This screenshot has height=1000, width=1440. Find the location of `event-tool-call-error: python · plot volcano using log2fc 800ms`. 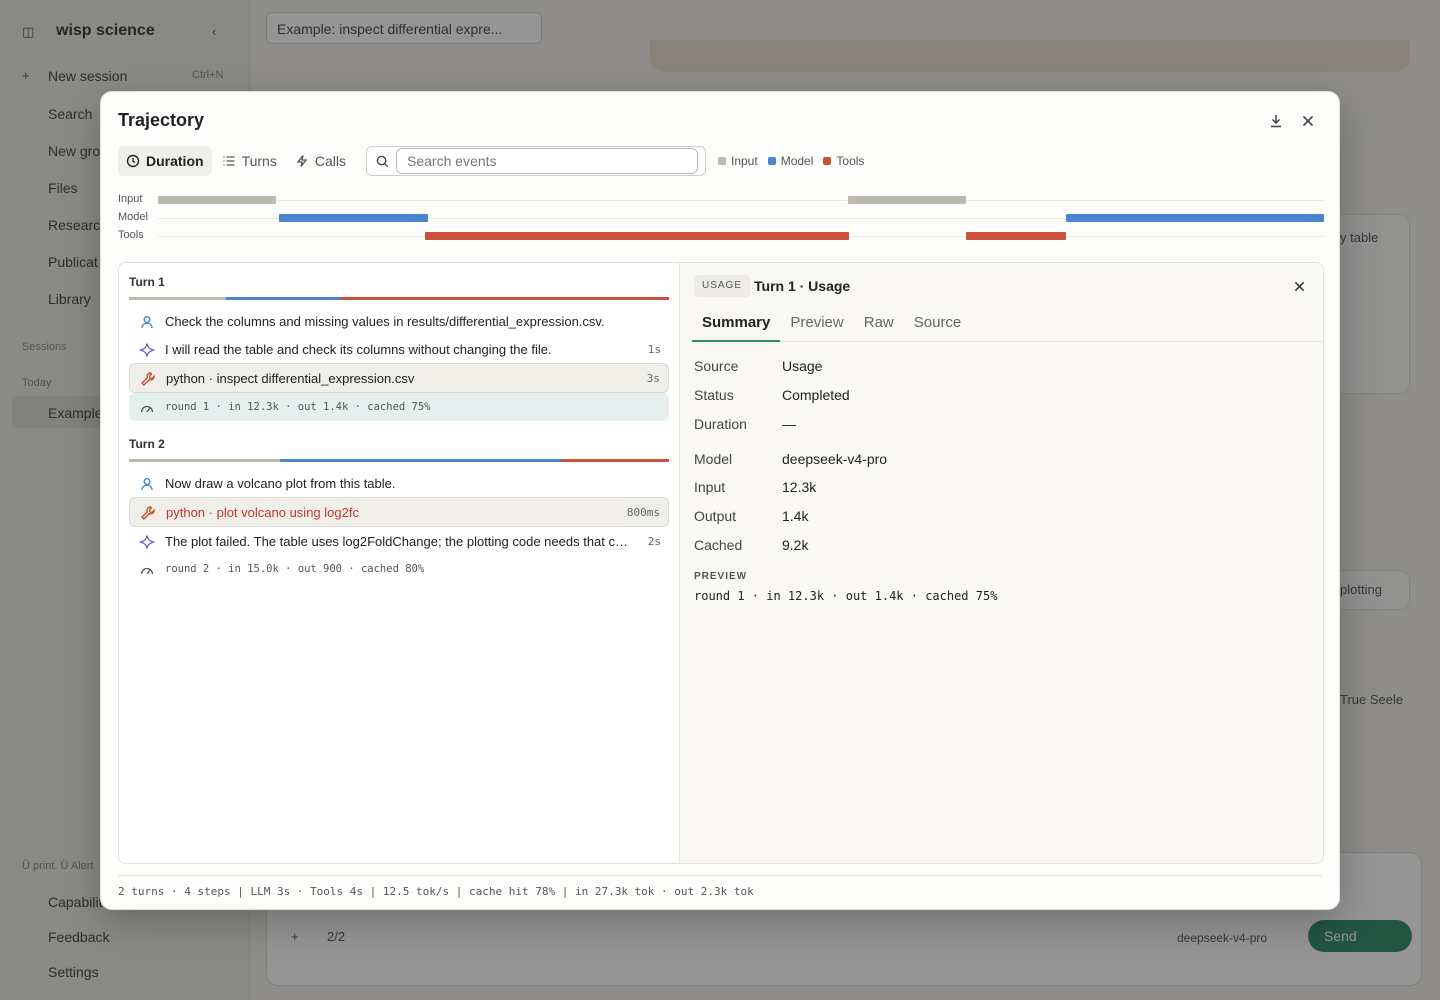

event-tool-call-error: python · plot volcano using log2fc 800ms is located at coordinates (399, 512).